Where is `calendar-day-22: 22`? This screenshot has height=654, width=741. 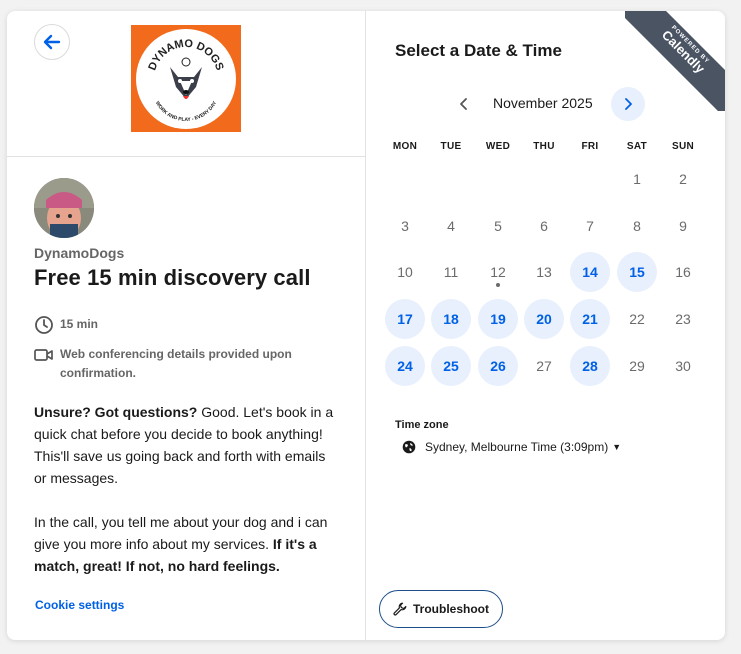
calendar-day-22: 22 is located at coordinates (637, 319).